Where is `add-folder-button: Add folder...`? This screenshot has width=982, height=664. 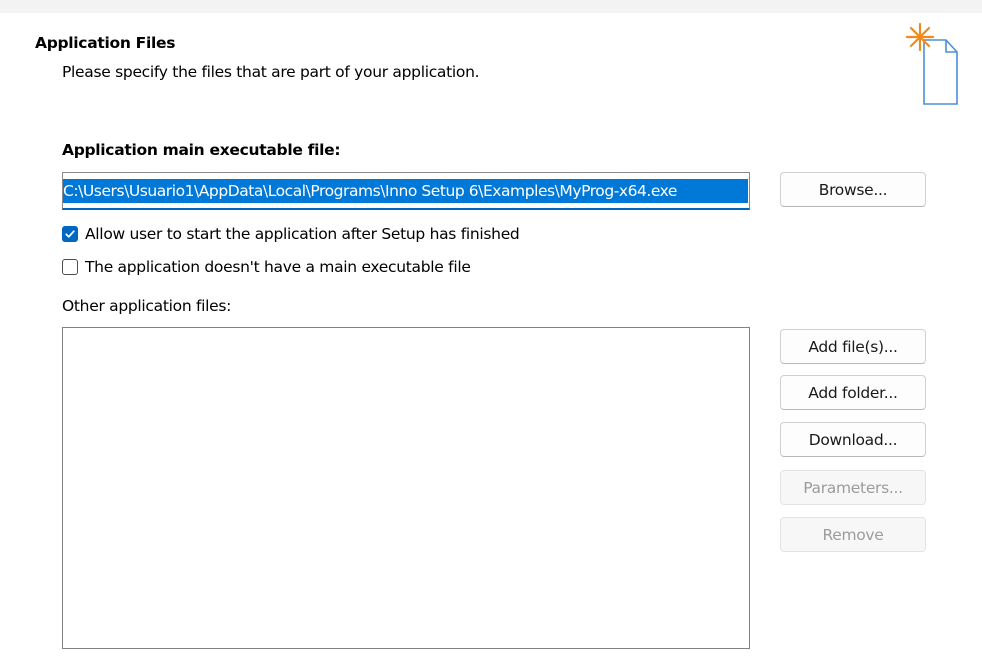 add-folder-button: Add folder... is located at coordinates (853, 392).